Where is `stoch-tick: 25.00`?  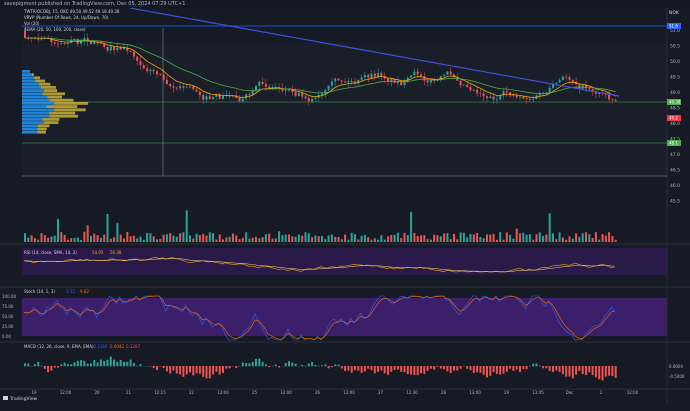
stoch-tick: 25.00 is located at coordinates (8, 326).